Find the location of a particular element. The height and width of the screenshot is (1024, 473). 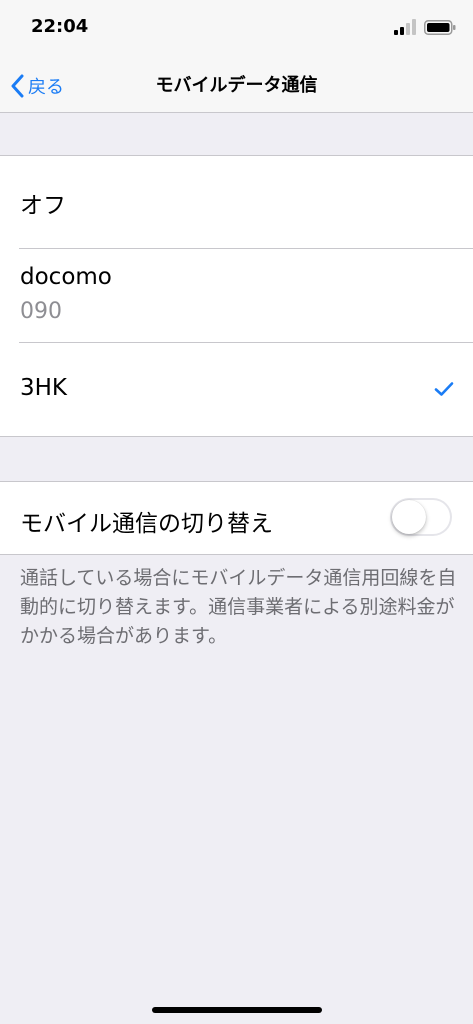

switching-group: モバイル通信の切り替え is located at coordinates (236, 518).